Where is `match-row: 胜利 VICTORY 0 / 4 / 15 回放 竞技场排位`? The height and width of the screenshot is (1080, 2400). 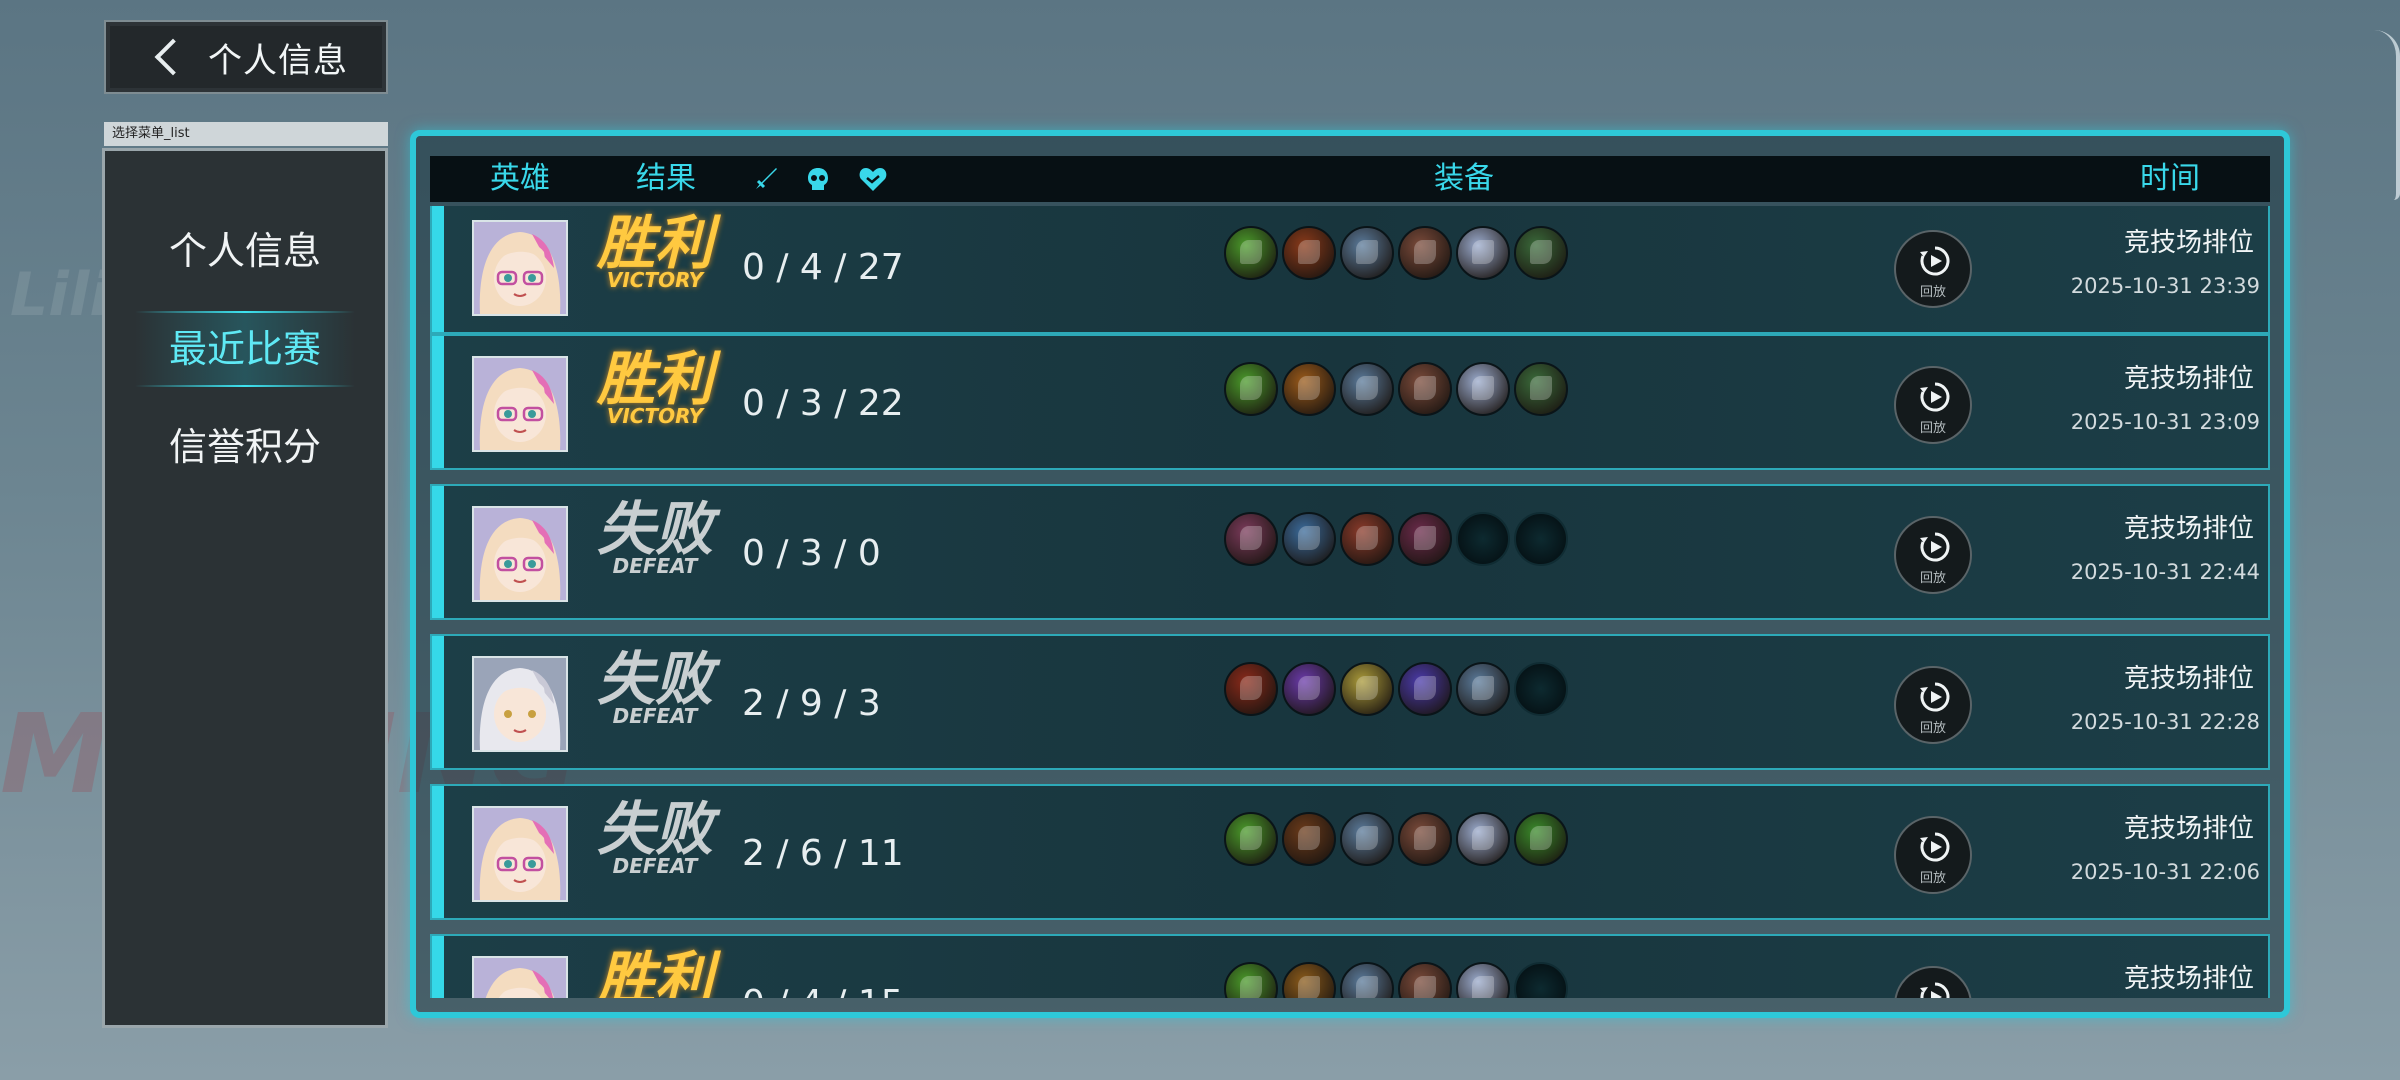
match-row: 胜利 VICTORY 0 / 4 / 15 回放 竞技场排位 is located at coordinates (1350, 966).